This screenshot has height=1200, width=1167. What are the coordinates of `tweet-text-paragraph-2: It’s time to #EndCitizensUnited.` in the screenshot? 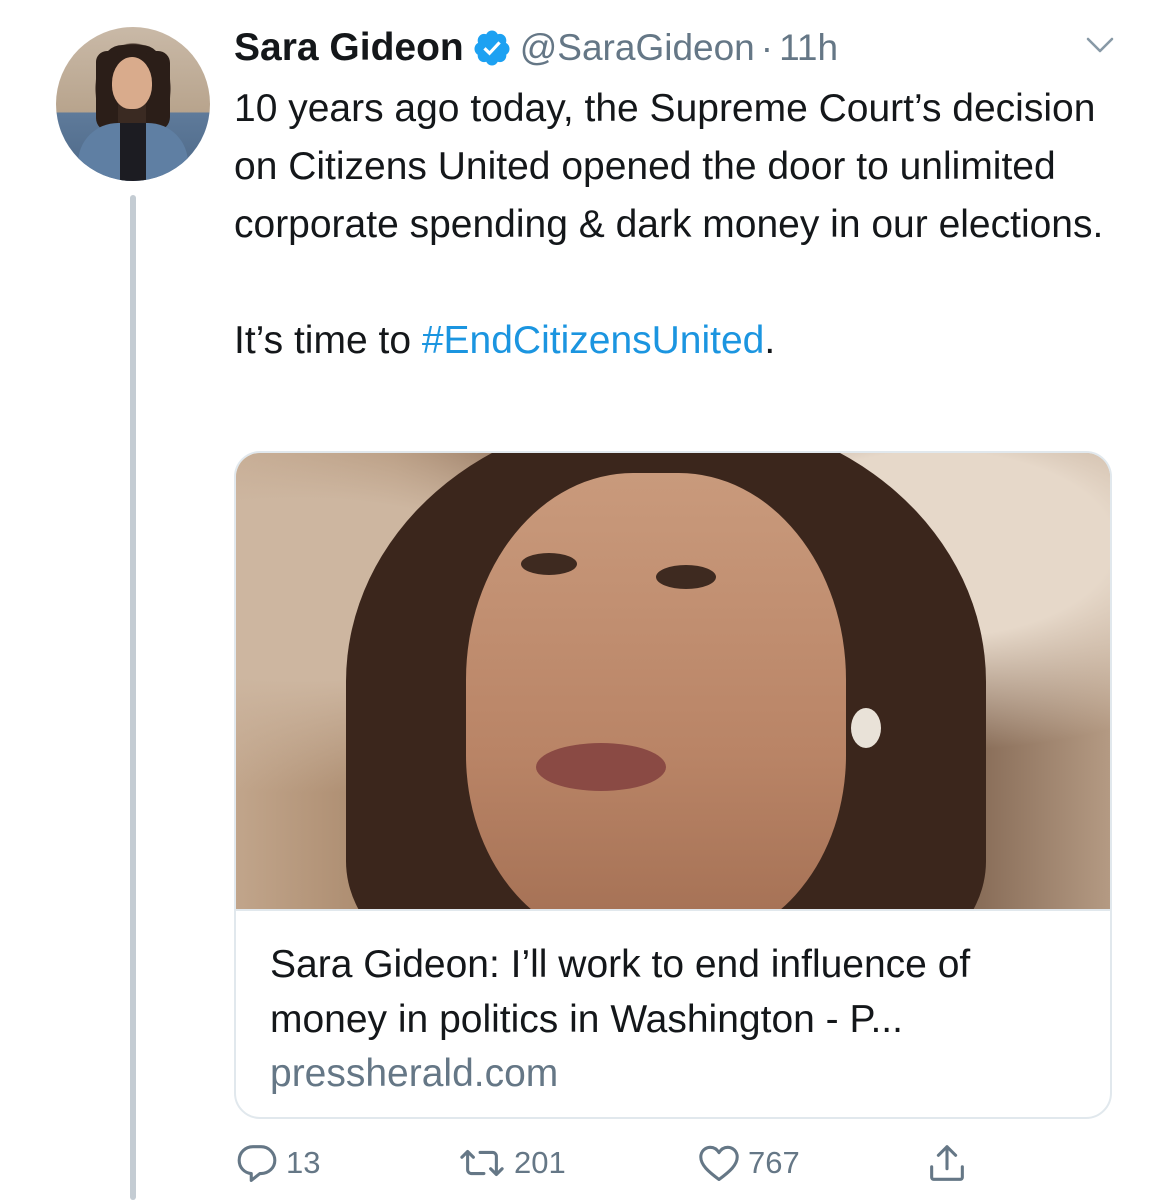 It's located at (684, 341).